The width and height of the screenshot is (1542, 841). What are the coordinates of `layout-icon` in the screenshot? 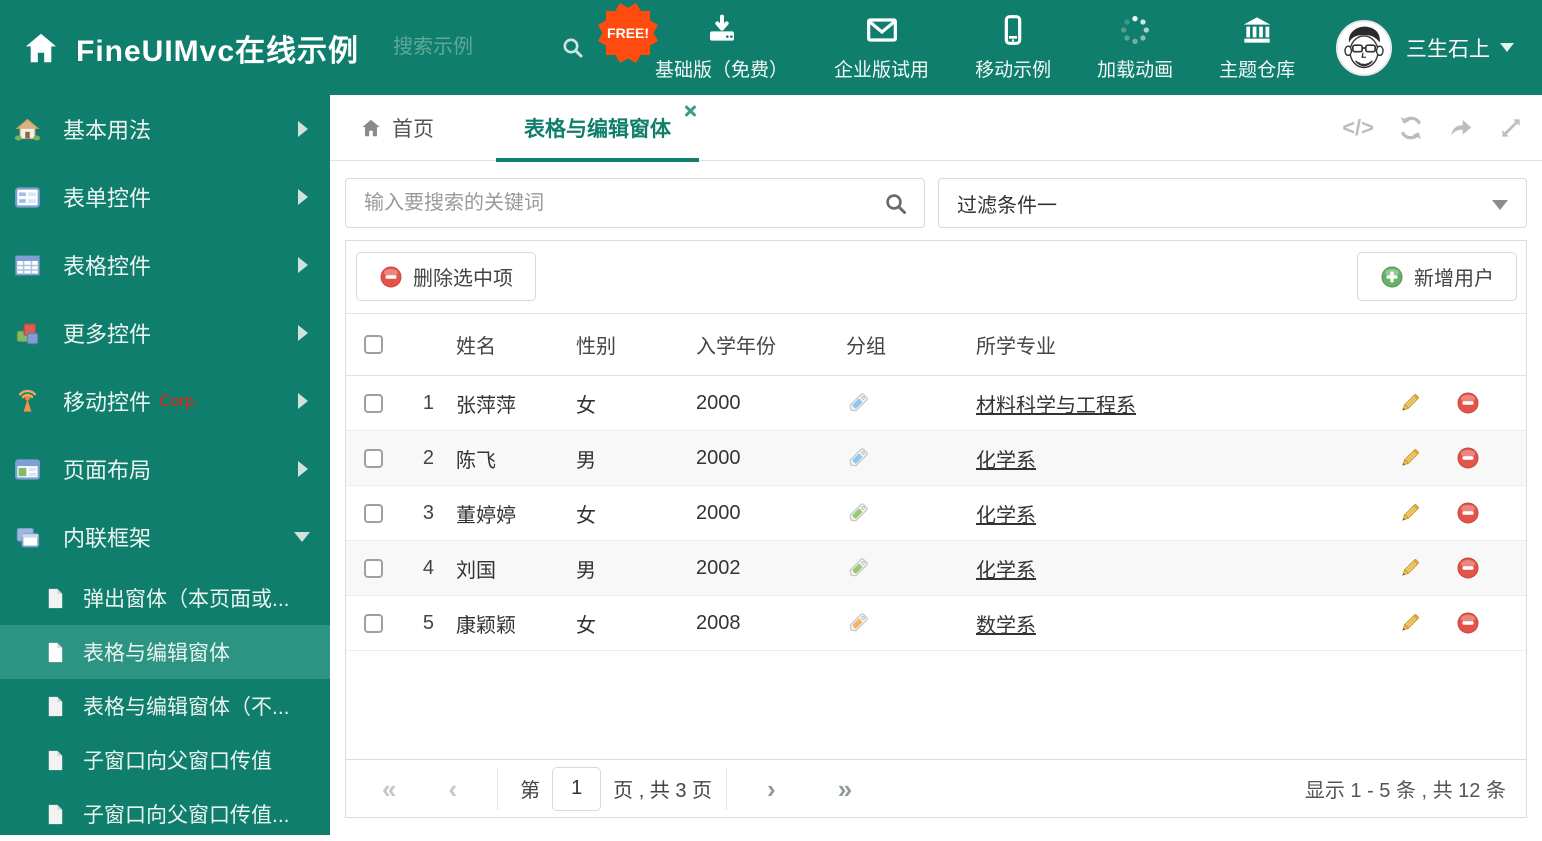 It's located at (27, 469).